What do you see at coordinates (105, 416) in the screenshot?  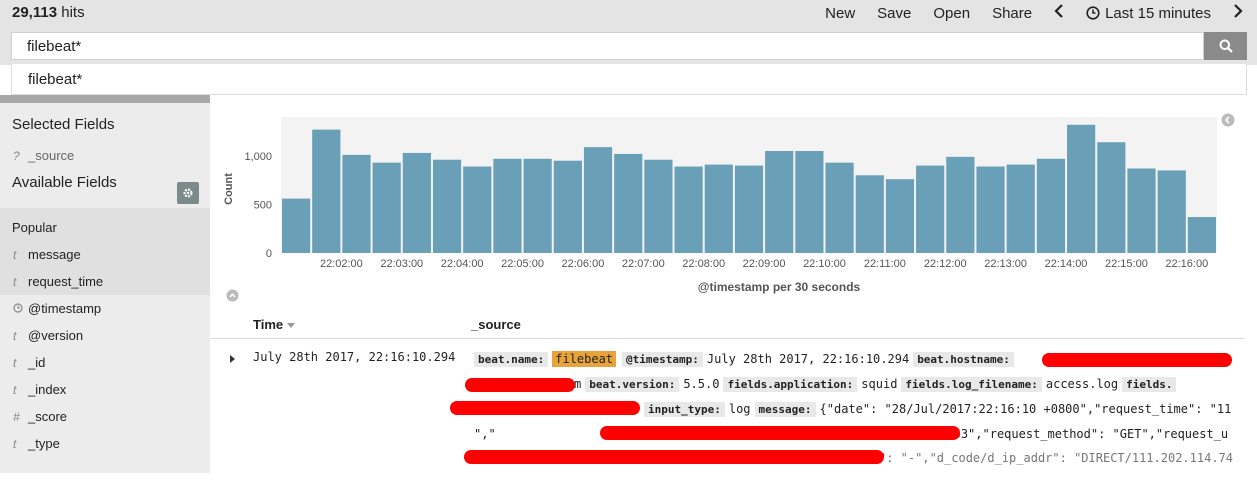 I see `field-score: # _score` at bounding box center [105, 416].